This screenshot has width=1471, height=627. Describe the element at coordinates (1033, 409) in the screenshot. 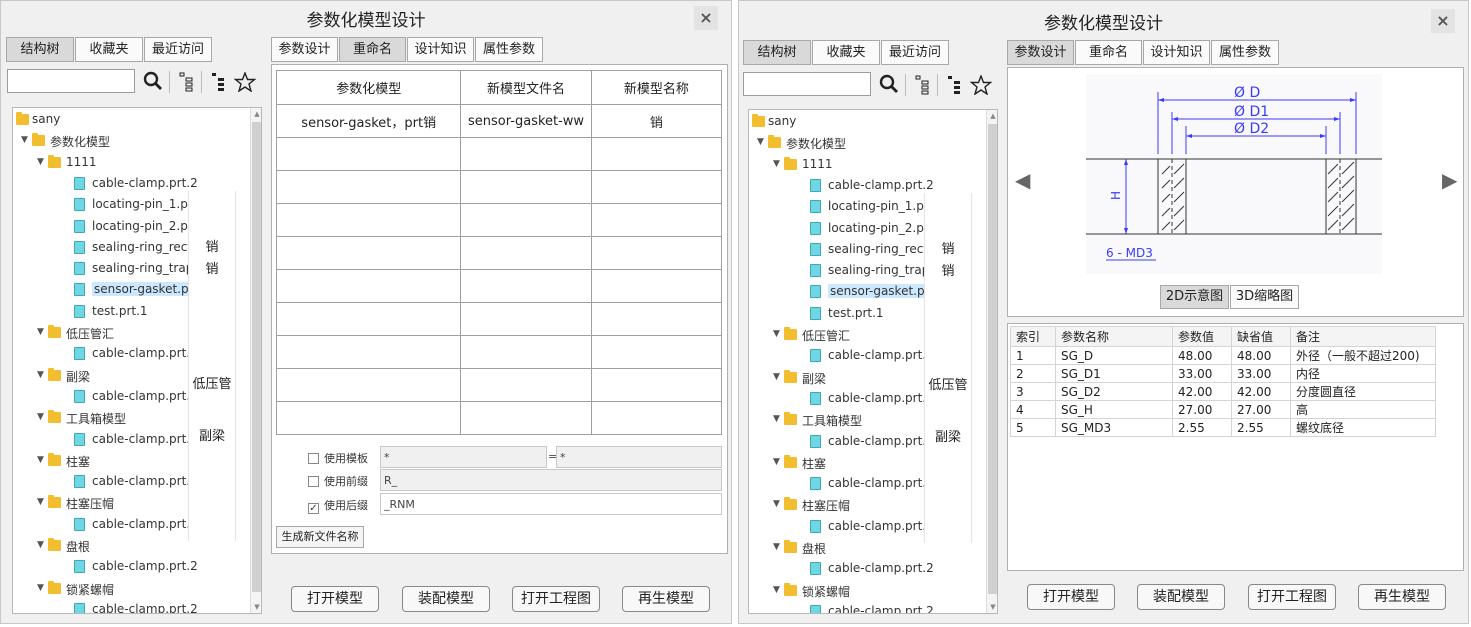

I see `table-cell: 4` at that location.